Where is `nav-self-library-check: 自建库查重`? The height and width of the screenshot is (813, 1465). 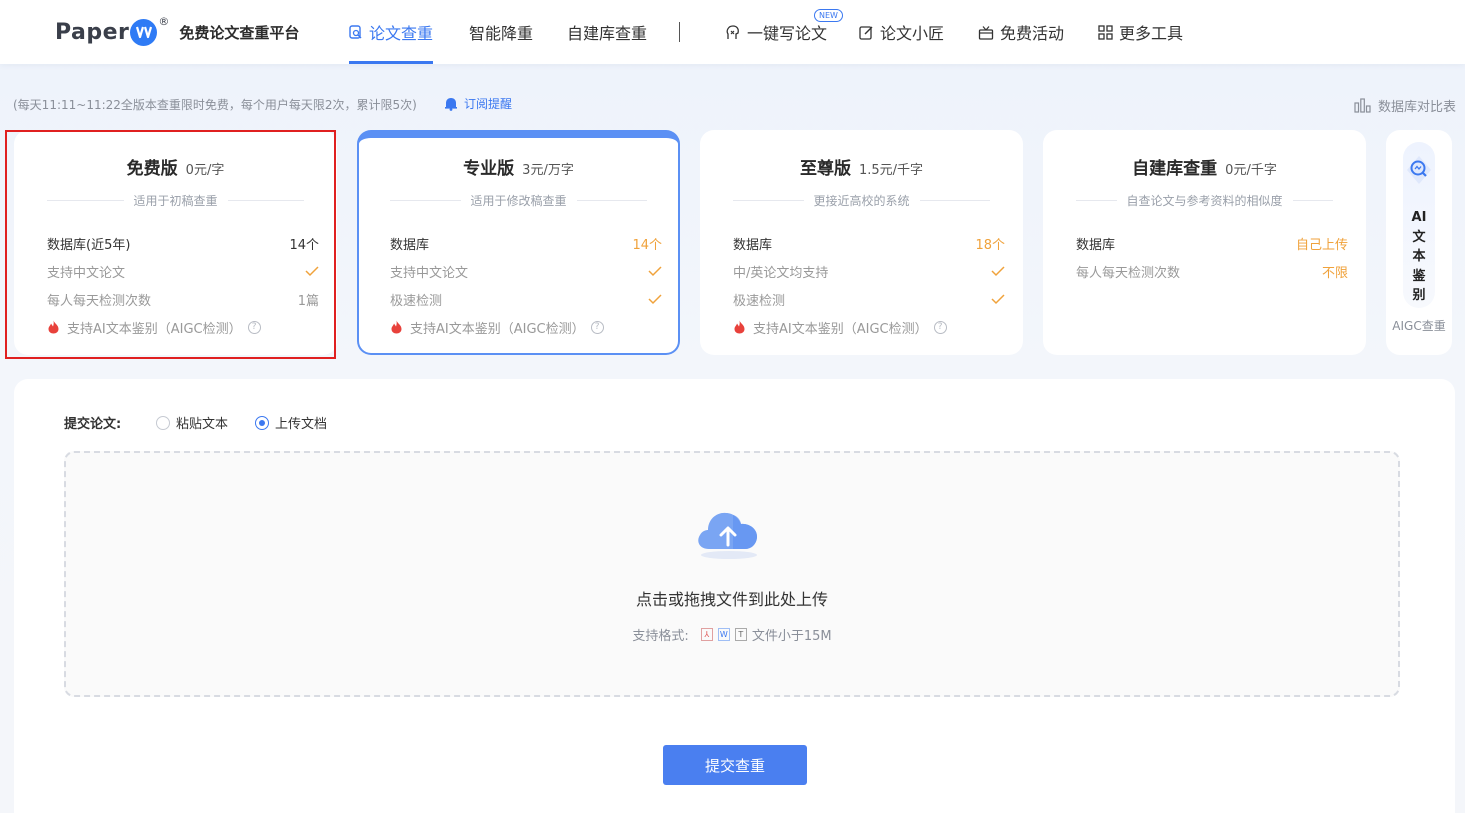 nav-self-library-check: 自建库查重 is located at coordinates (607, 32).